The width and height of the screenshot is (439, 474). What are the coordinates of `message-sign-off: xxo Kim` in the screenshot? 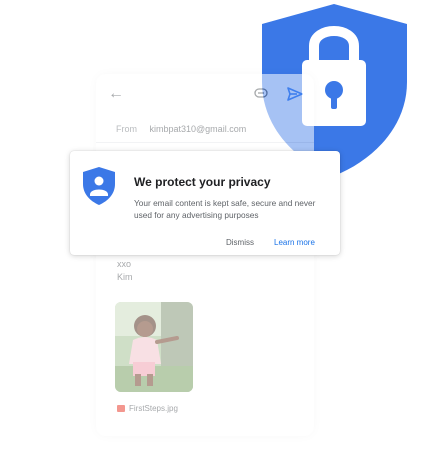 It's located at (125, 271).